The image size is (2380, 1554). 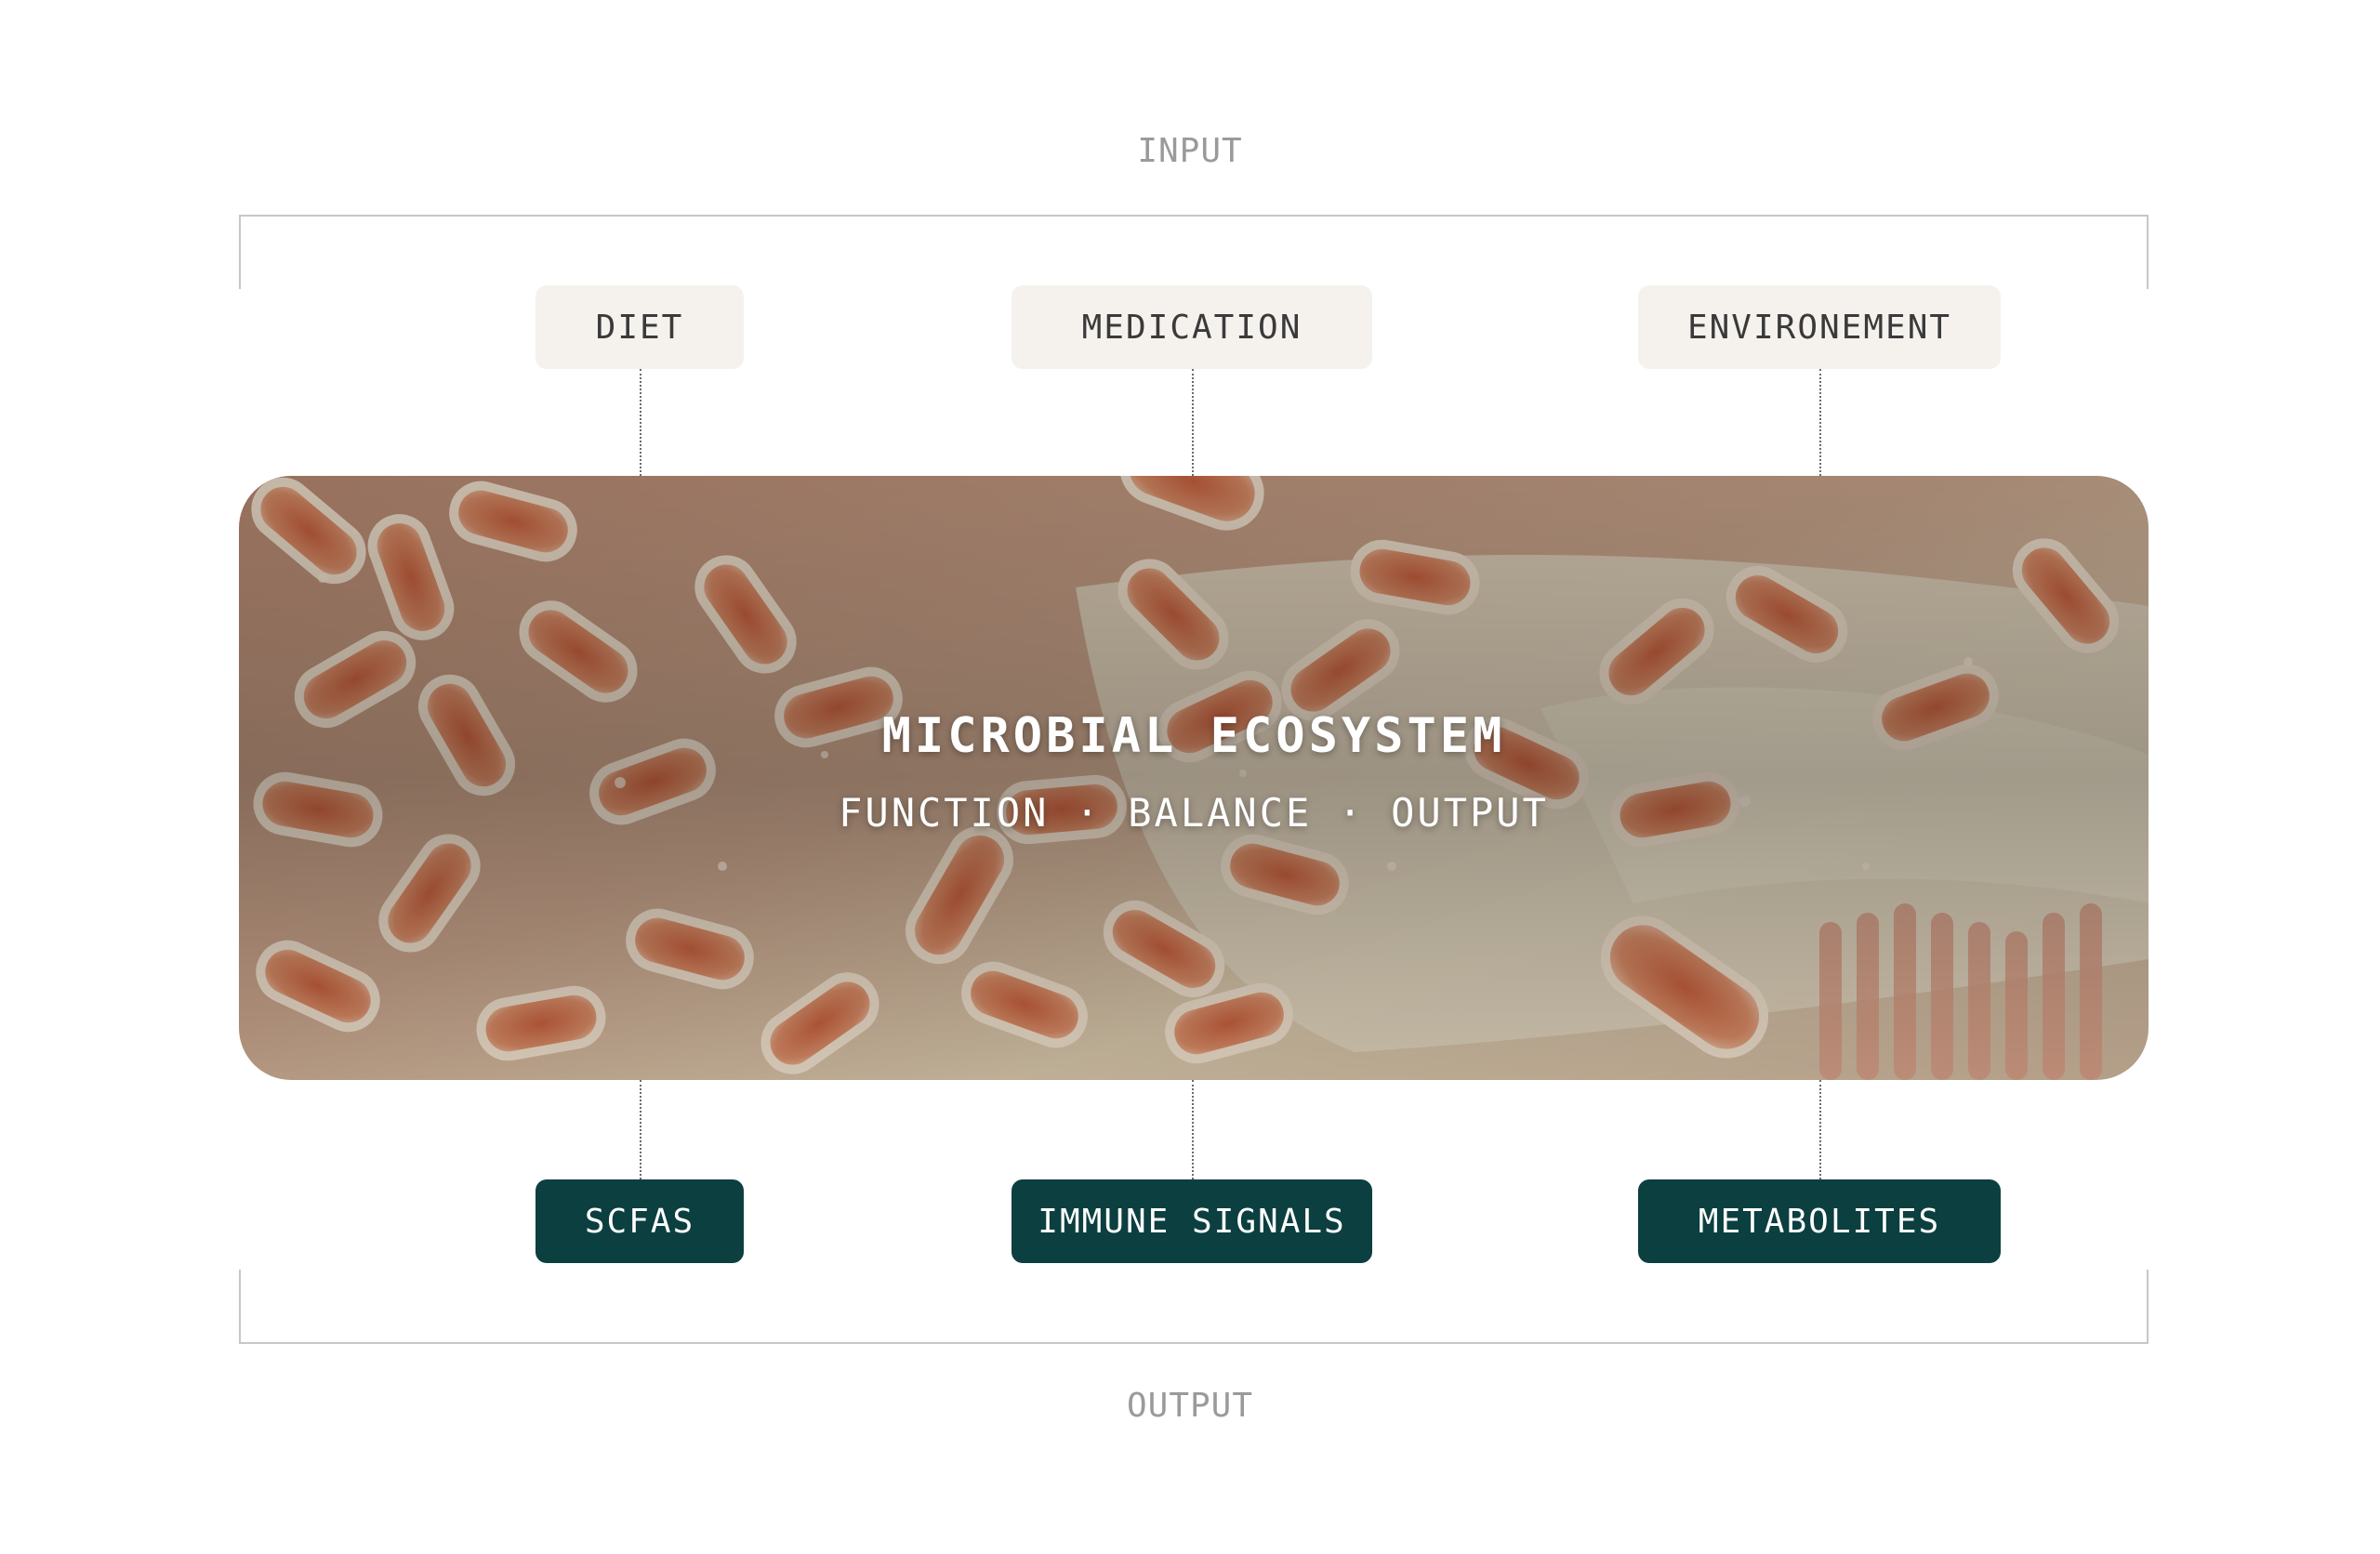 I want to click on input-chip-medication: MEDICATION, so click(x=1192, y=327).